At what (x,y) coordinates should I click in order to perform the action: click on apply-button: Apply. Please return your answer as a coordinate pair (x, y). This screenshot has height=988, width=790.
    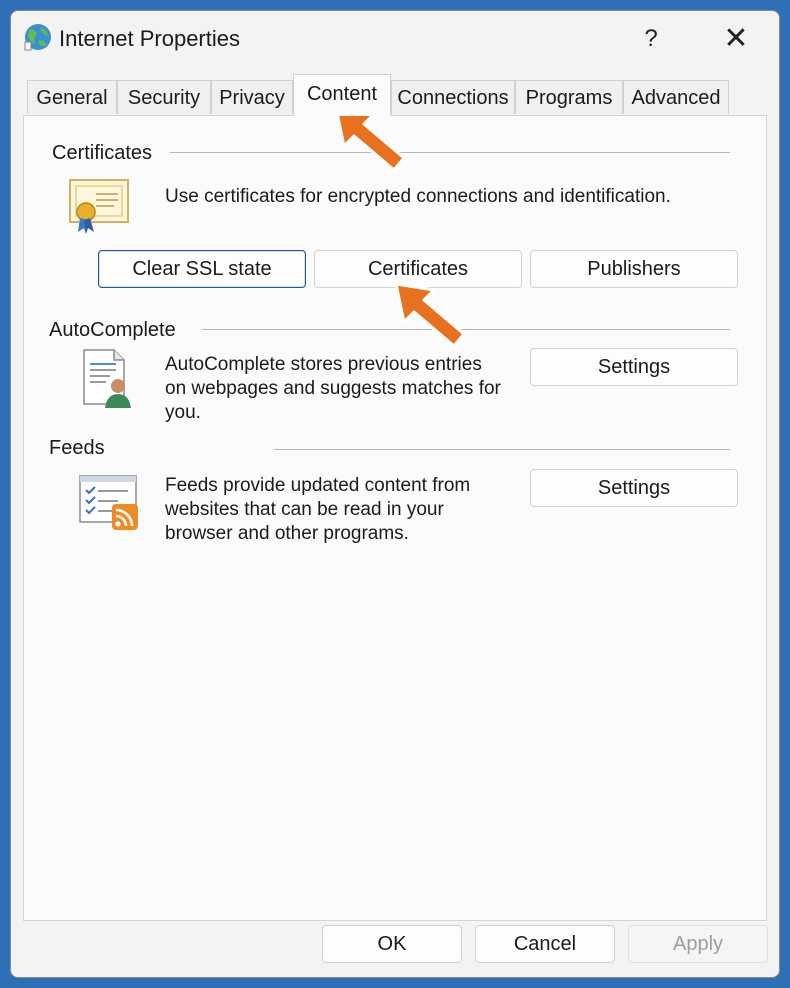
    Looking at the image, I should click on (698, 944).